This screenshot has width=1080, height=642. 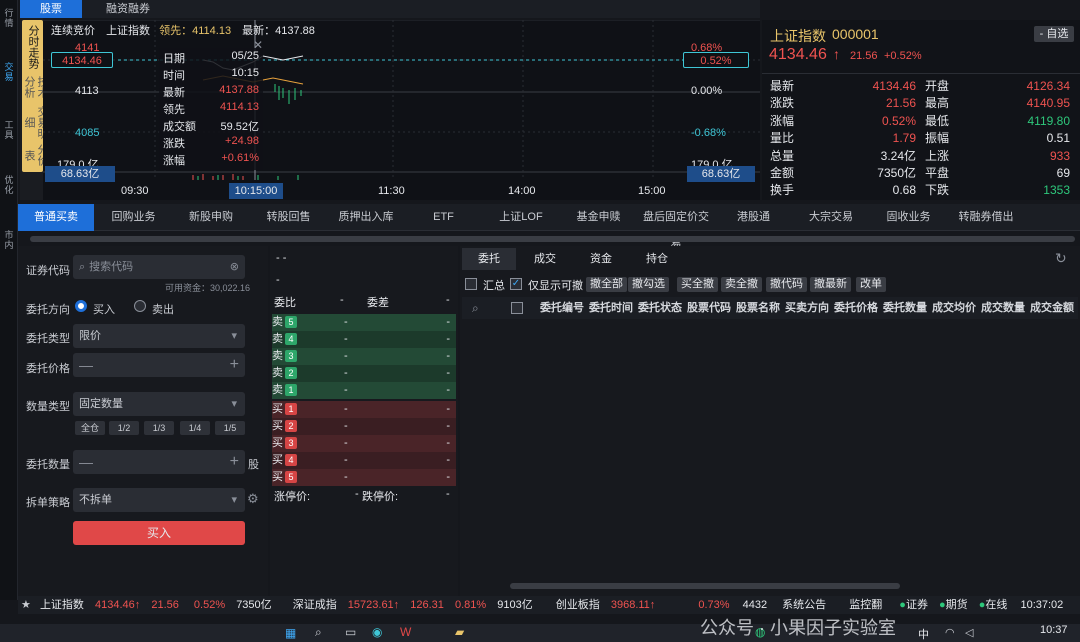 What do you see at coordinates (697, 284) in the screenshot?
I see `orders-action-button: 买全撤` at bounding box center [697, 284].